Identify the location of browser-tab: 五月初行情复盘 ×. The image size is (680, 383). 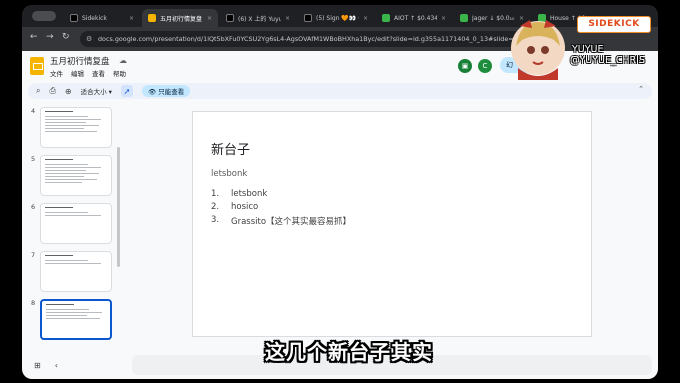
(180, 18).